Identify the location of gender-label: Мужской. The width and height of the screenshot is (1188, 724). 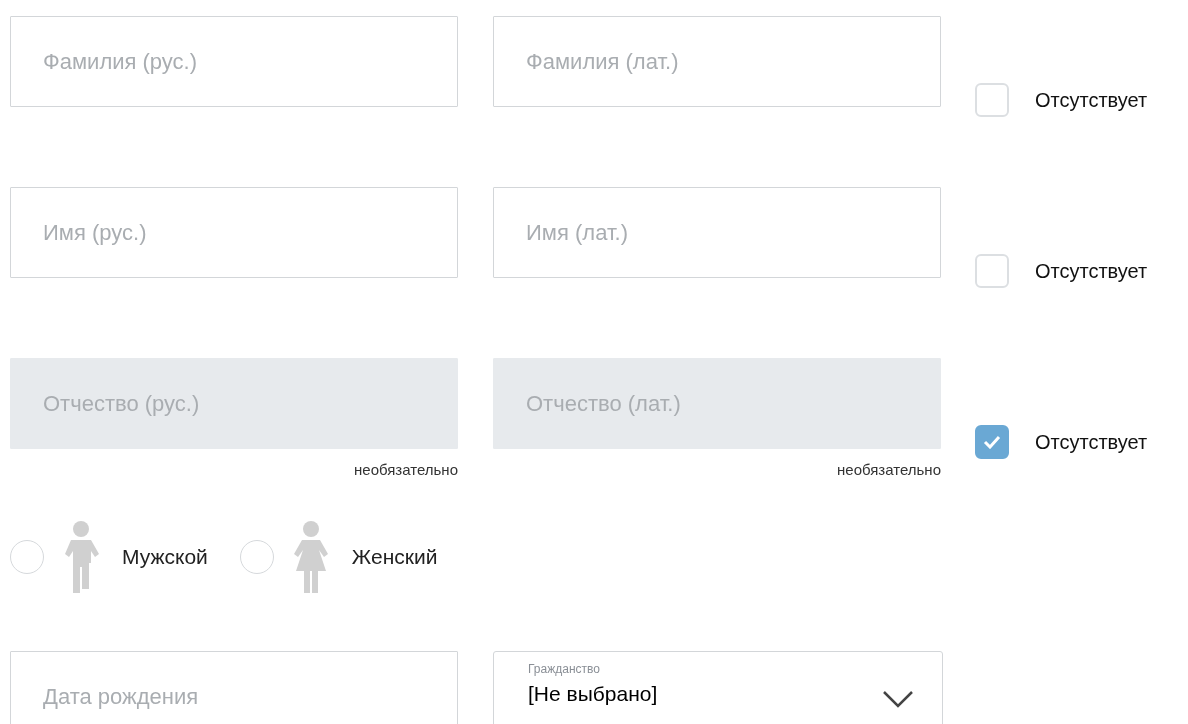
(165, 556).